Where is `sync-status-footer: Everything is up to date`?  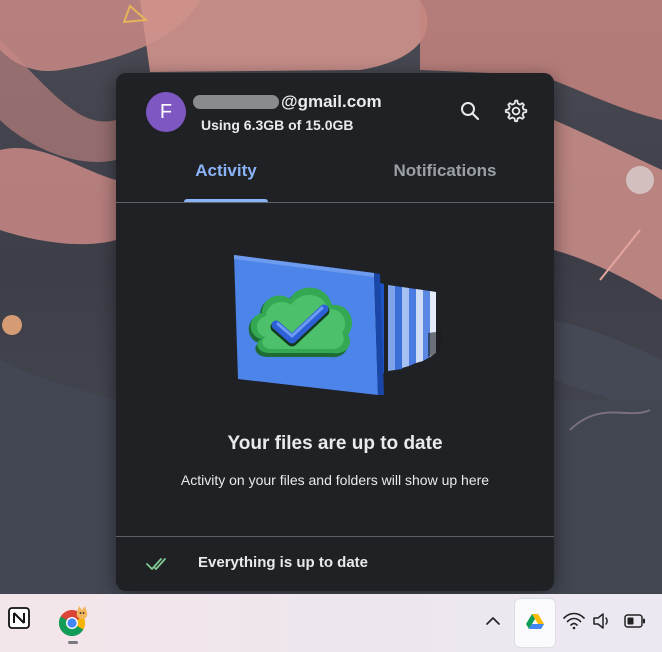 sync-status-footer: Everything is up to date is located at coordinates (335, 563).